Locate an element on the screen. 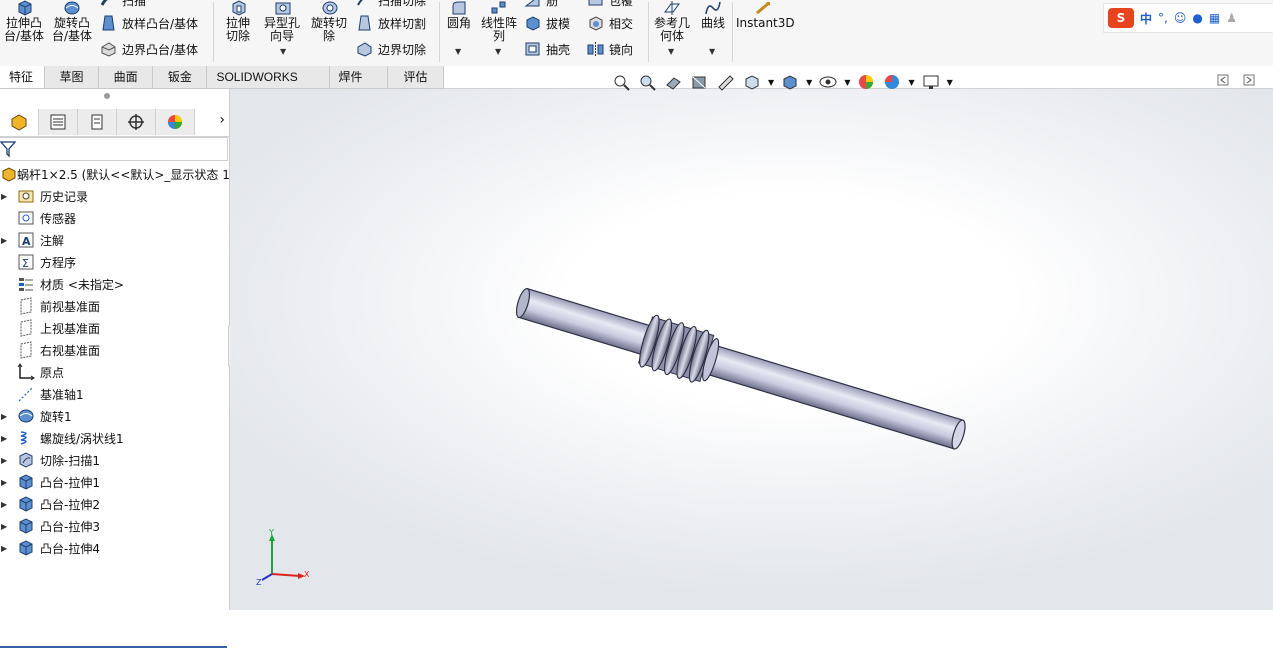 This screenshot has width=1273, height=648. section-view-icon is located at coordinates (700, 82).